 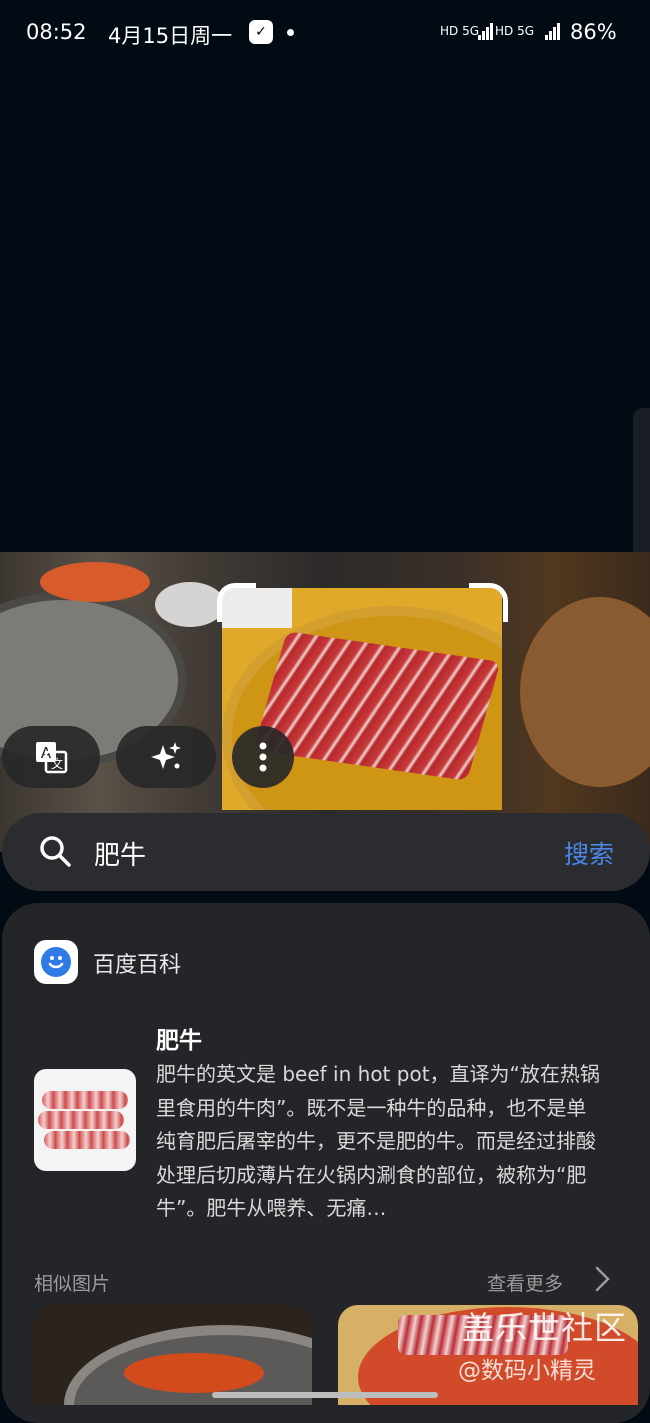 What do you see at coordinates (488, 602) in the screenshot?
I see `crop-handle-top-right` at bounding box center [488, 602].